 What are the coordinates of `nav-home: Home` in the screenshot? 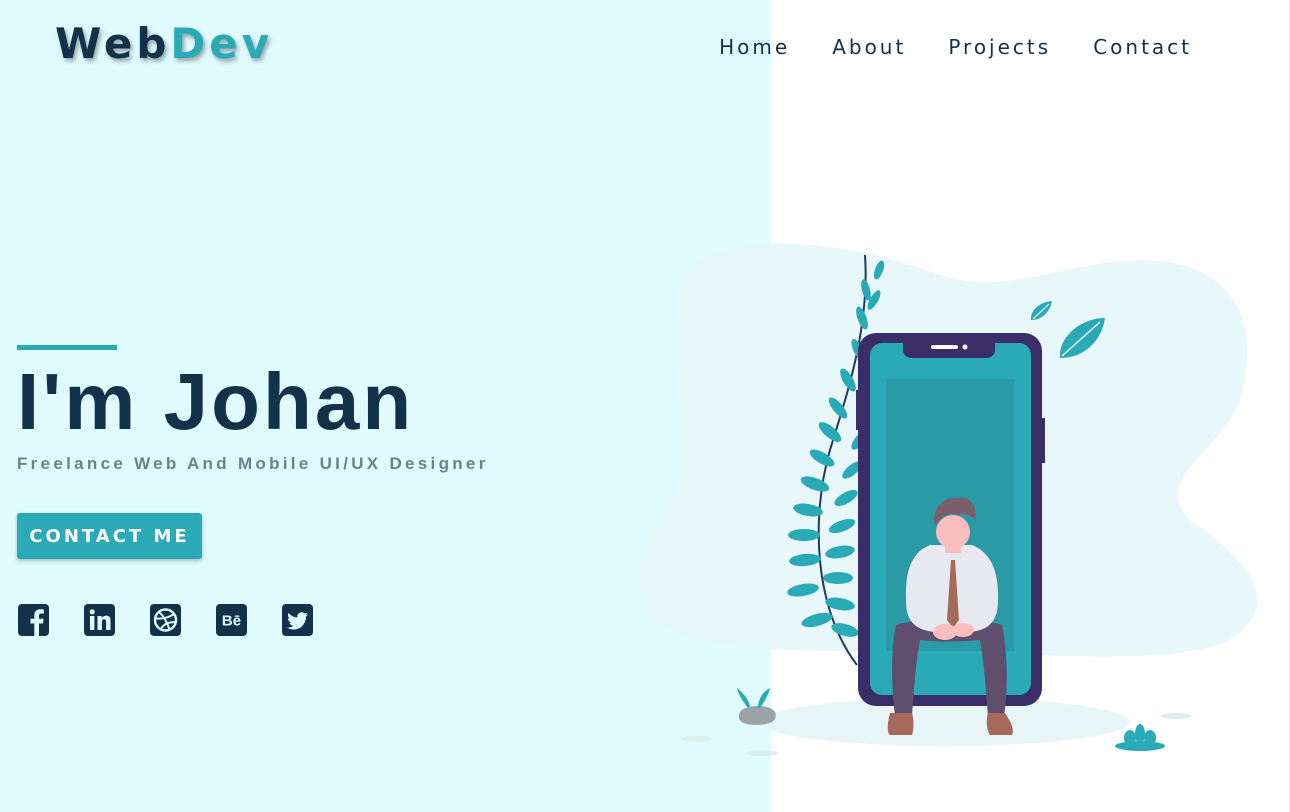 It's located at (754, 47).